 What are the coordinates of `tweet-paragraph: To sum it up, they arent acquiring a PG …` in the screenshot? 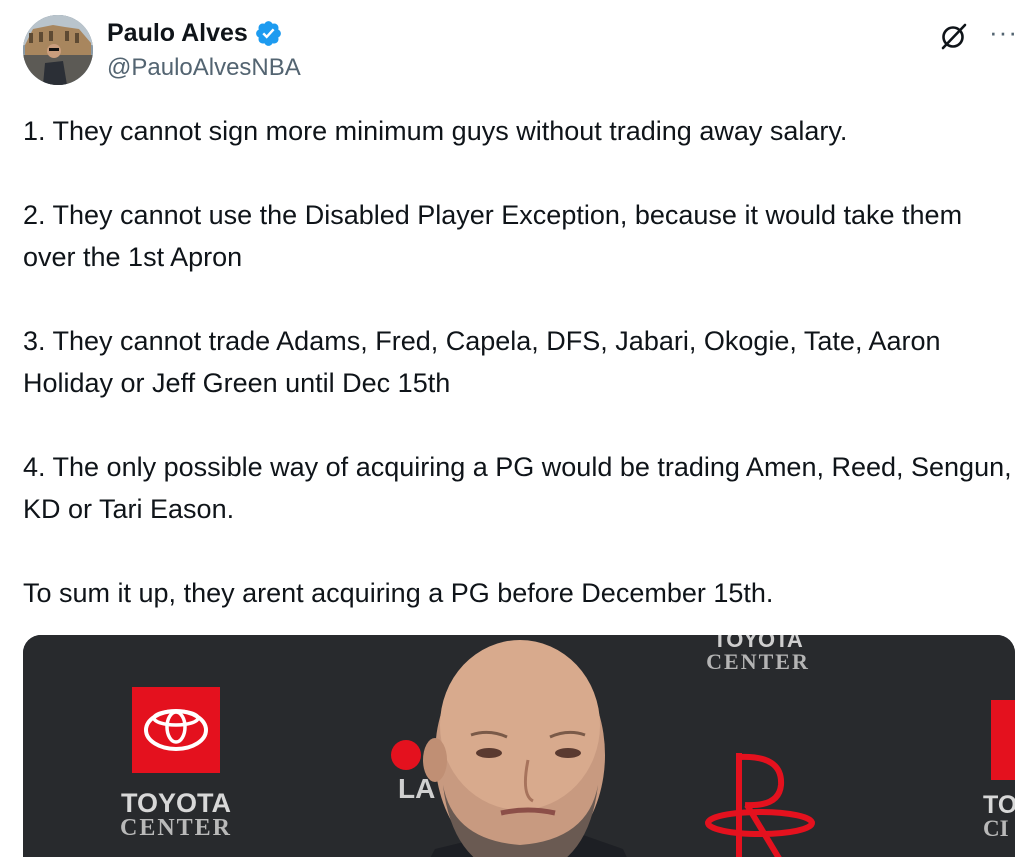 It's located at (398, 593).